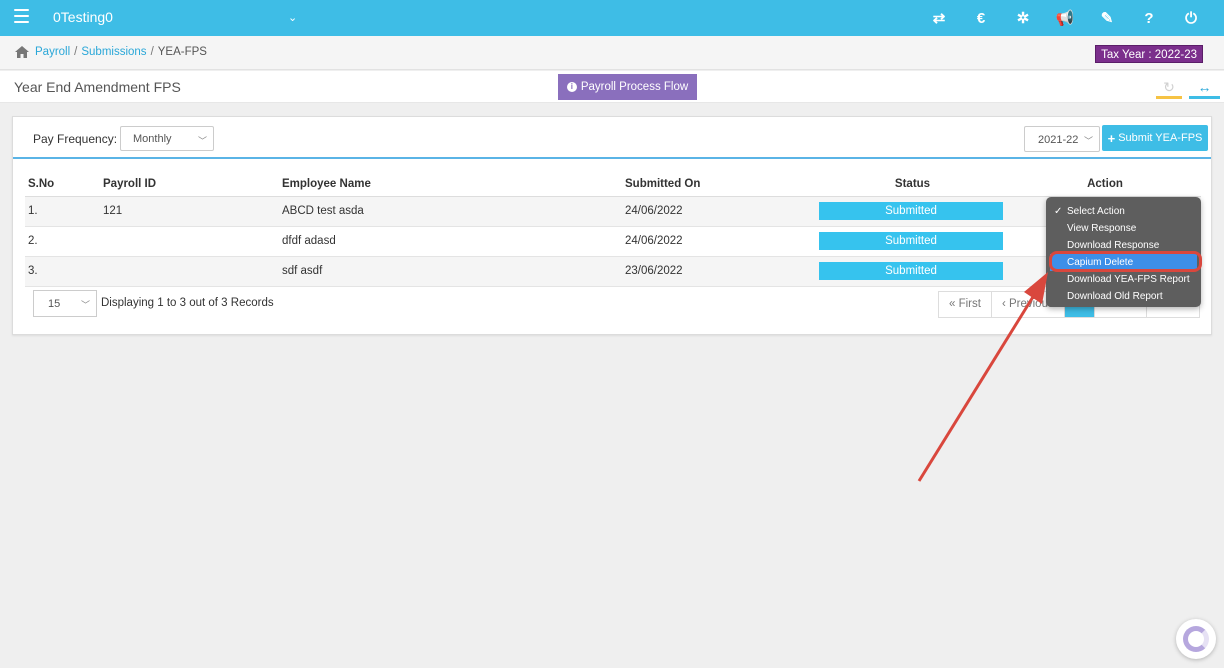 The height and width of the screenshot is (668, 1224). Describe the element at coordinates (182, 52) in the screenshot. I see `breadcrumb-current: YEA-FPS` at that location.